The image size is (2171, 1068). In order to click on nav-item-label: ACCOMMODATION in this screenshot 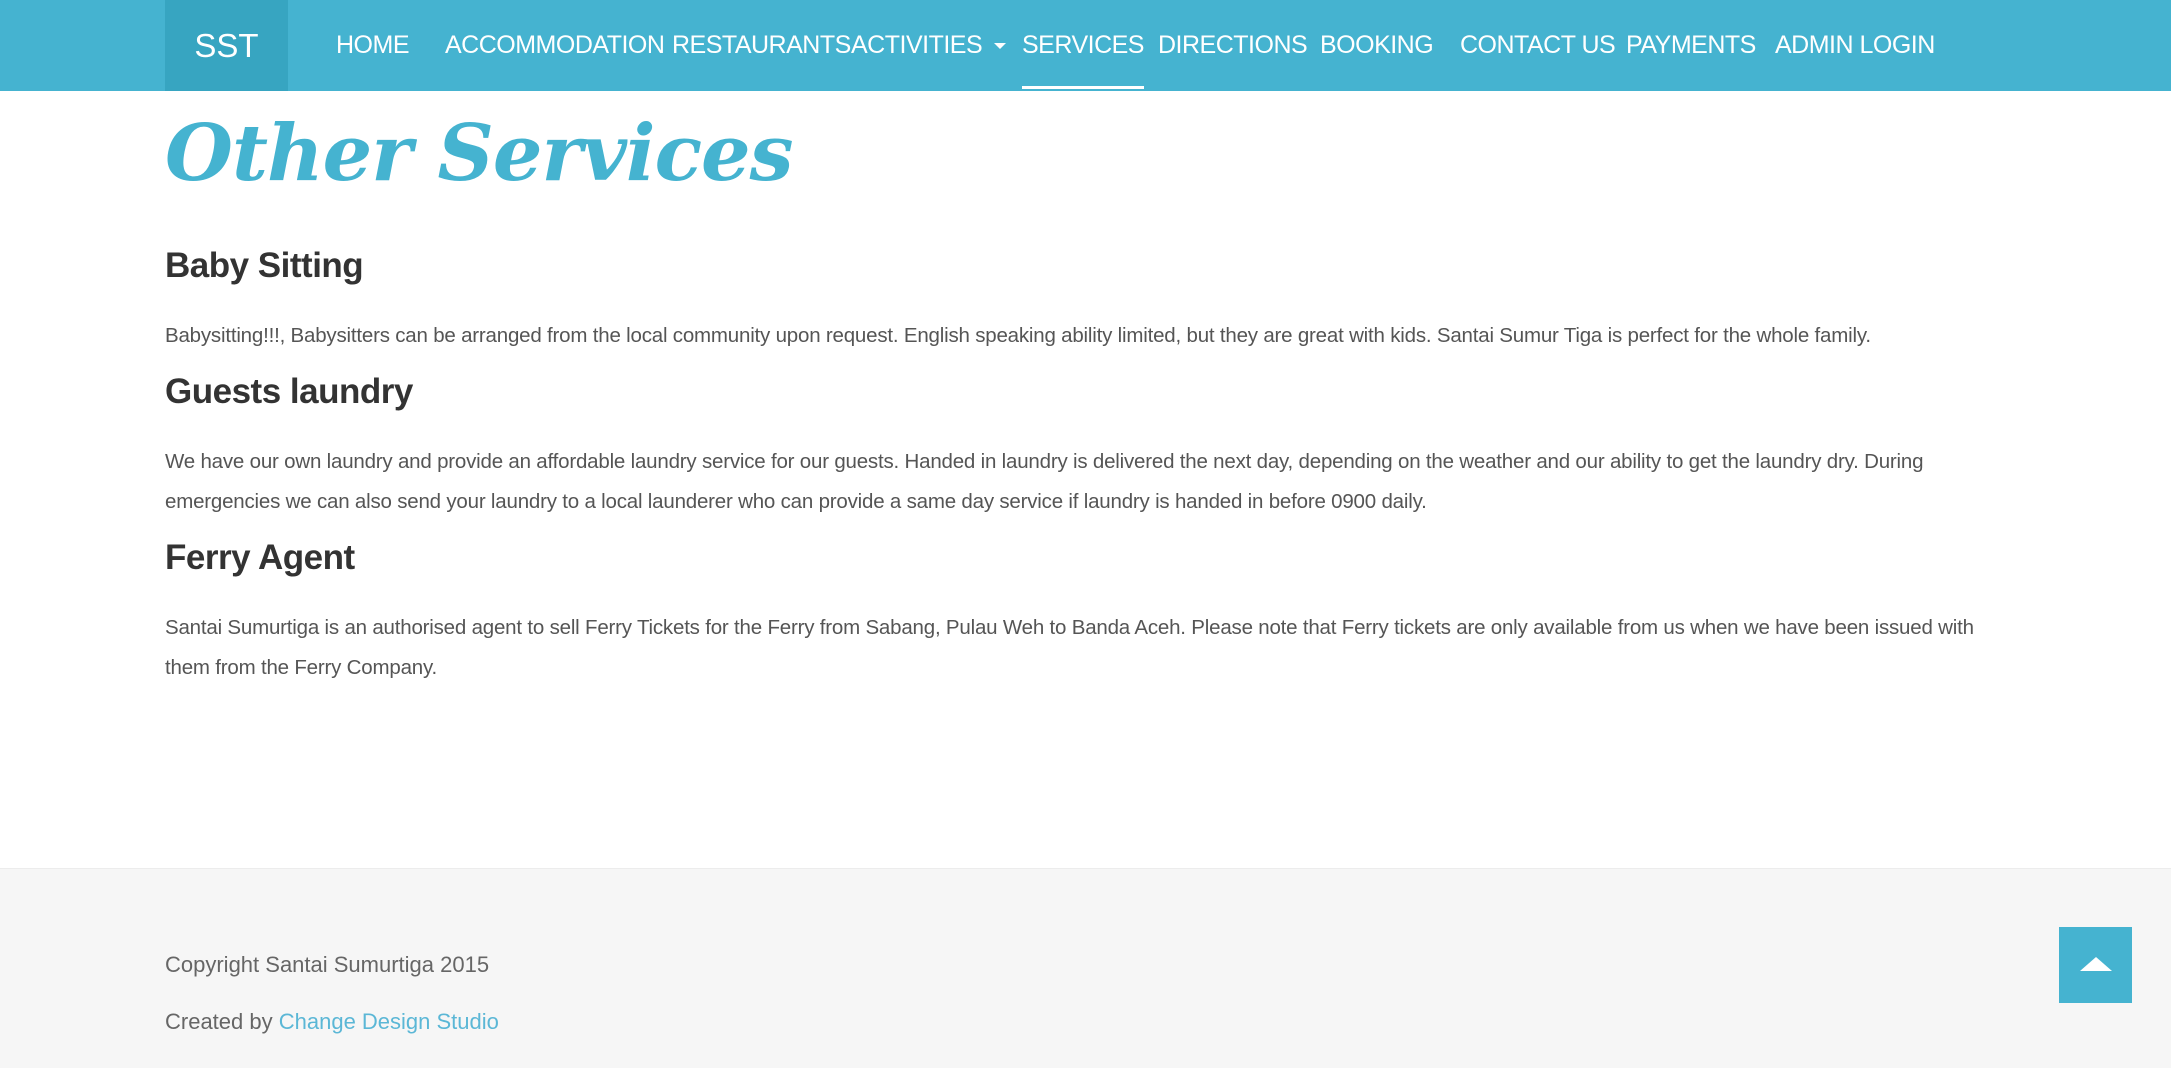, I will do `click(555, 45)`.